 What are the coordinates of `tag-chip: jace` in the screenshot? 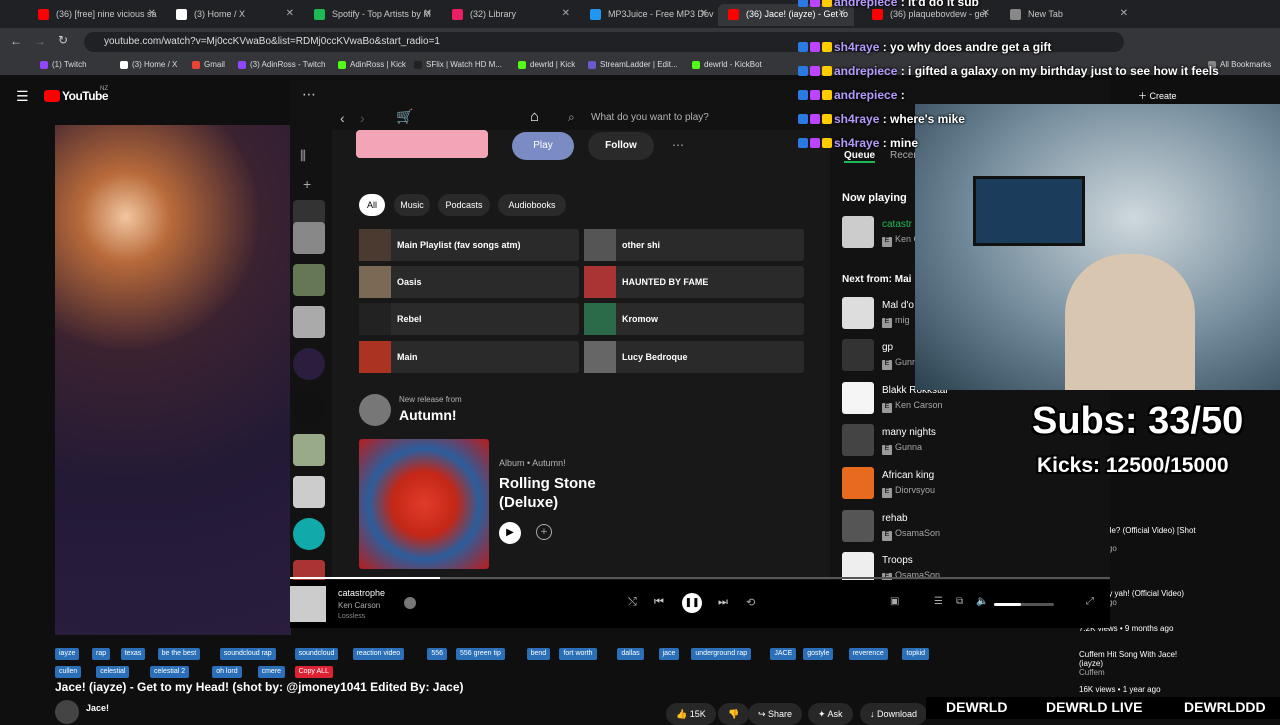 It's located at (669, 654).